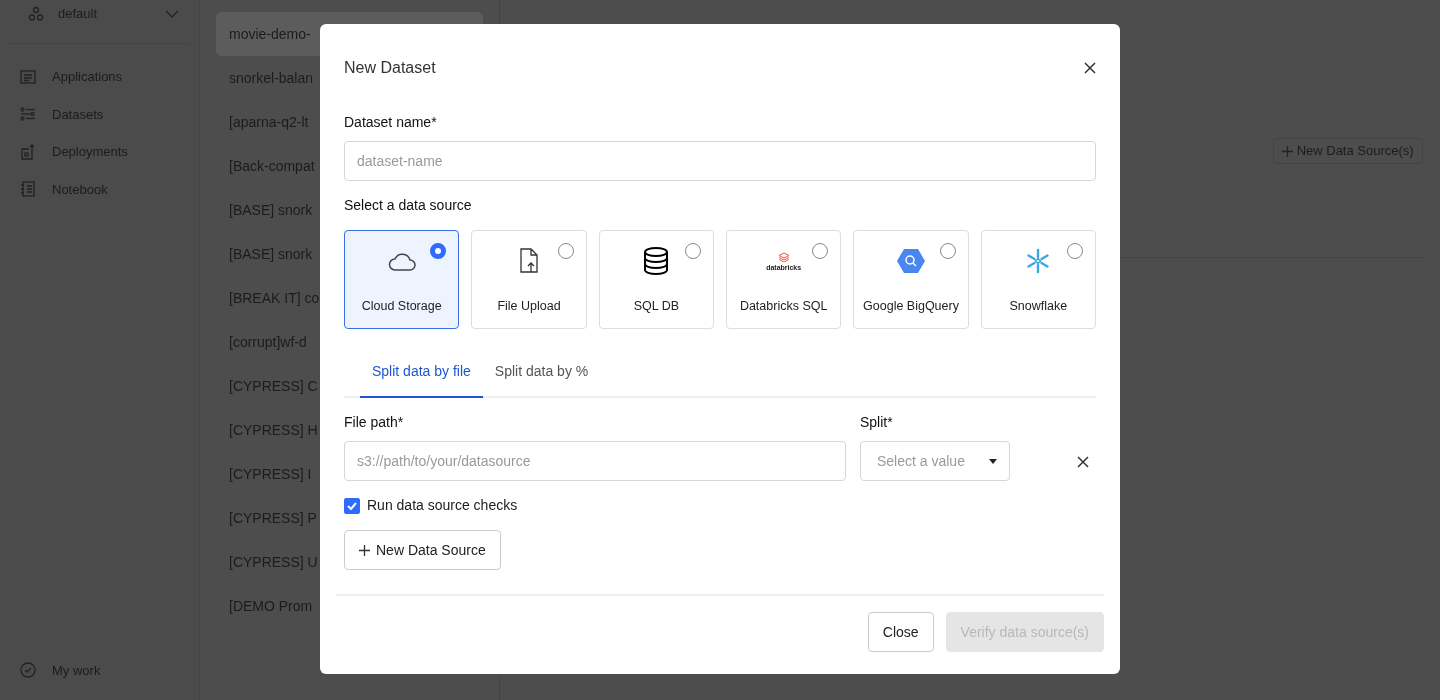 The width and height of the screenshot is (1440, 700). What do you see at coordinates (783, 307) in the screenshot?
I see `source-label: Databricks SQL` at bounding box center [783, 307].